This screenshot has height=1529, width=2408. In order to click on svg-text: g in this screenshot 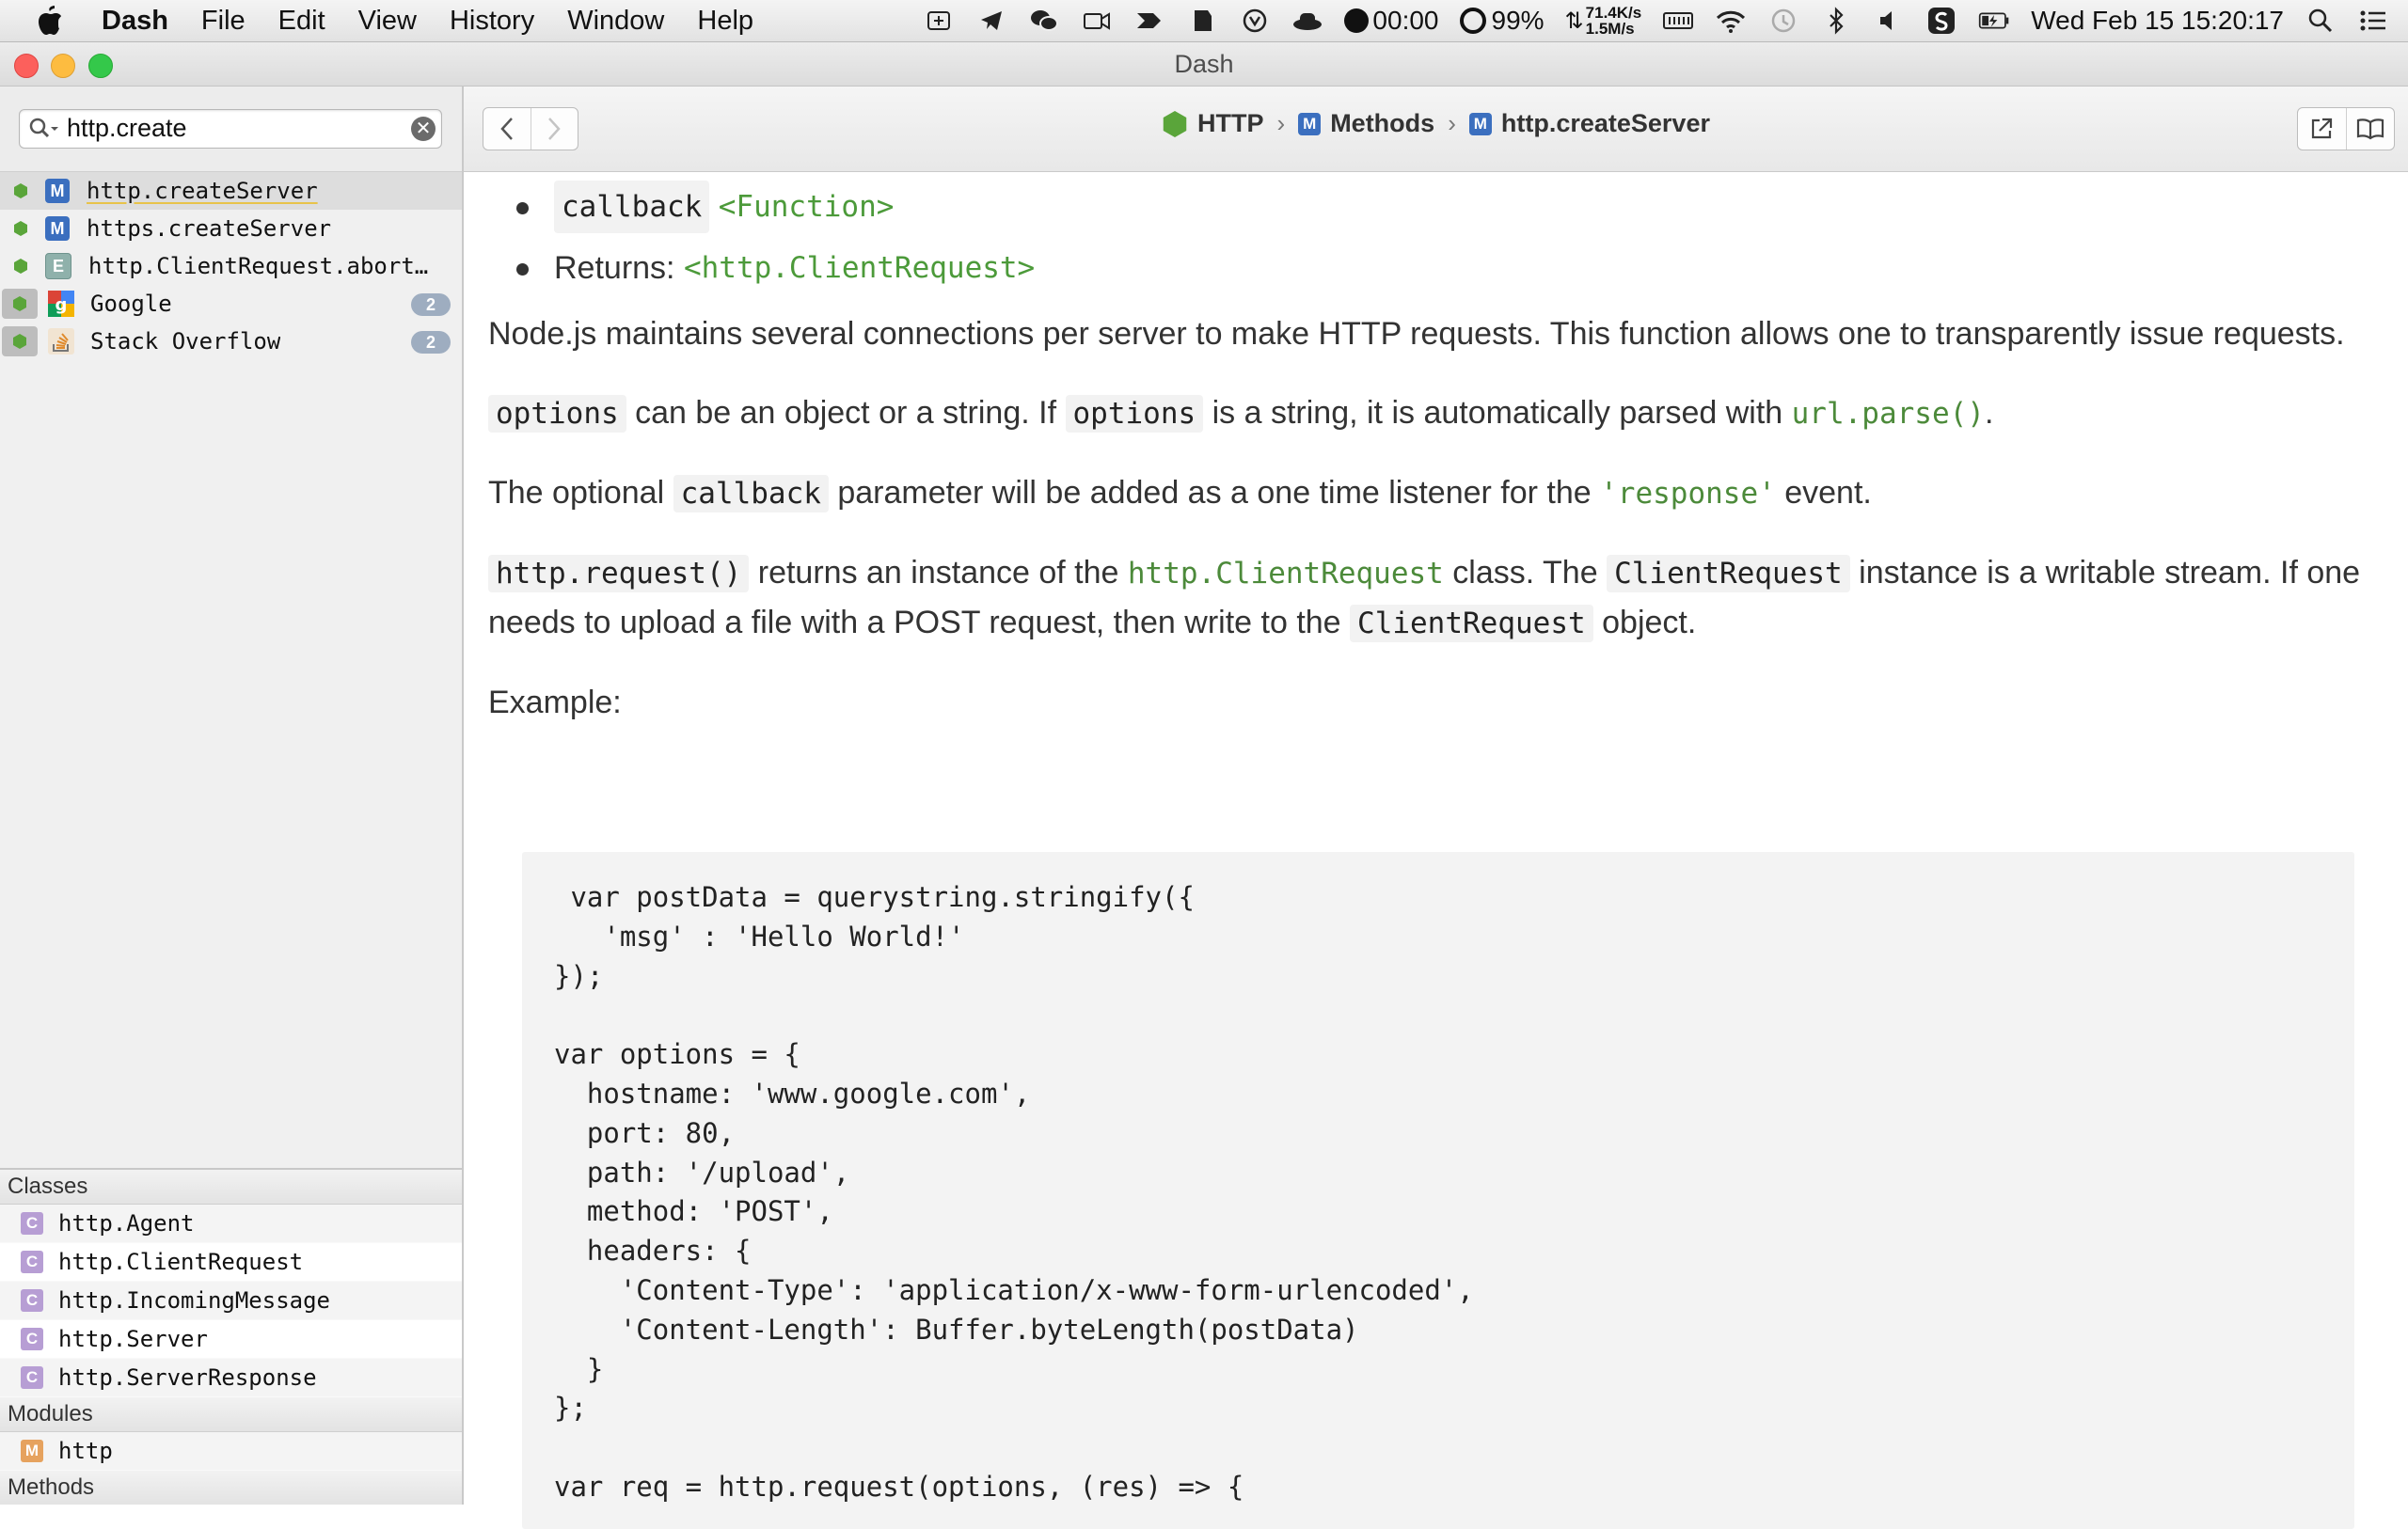, I will do `click(61, 305)`.